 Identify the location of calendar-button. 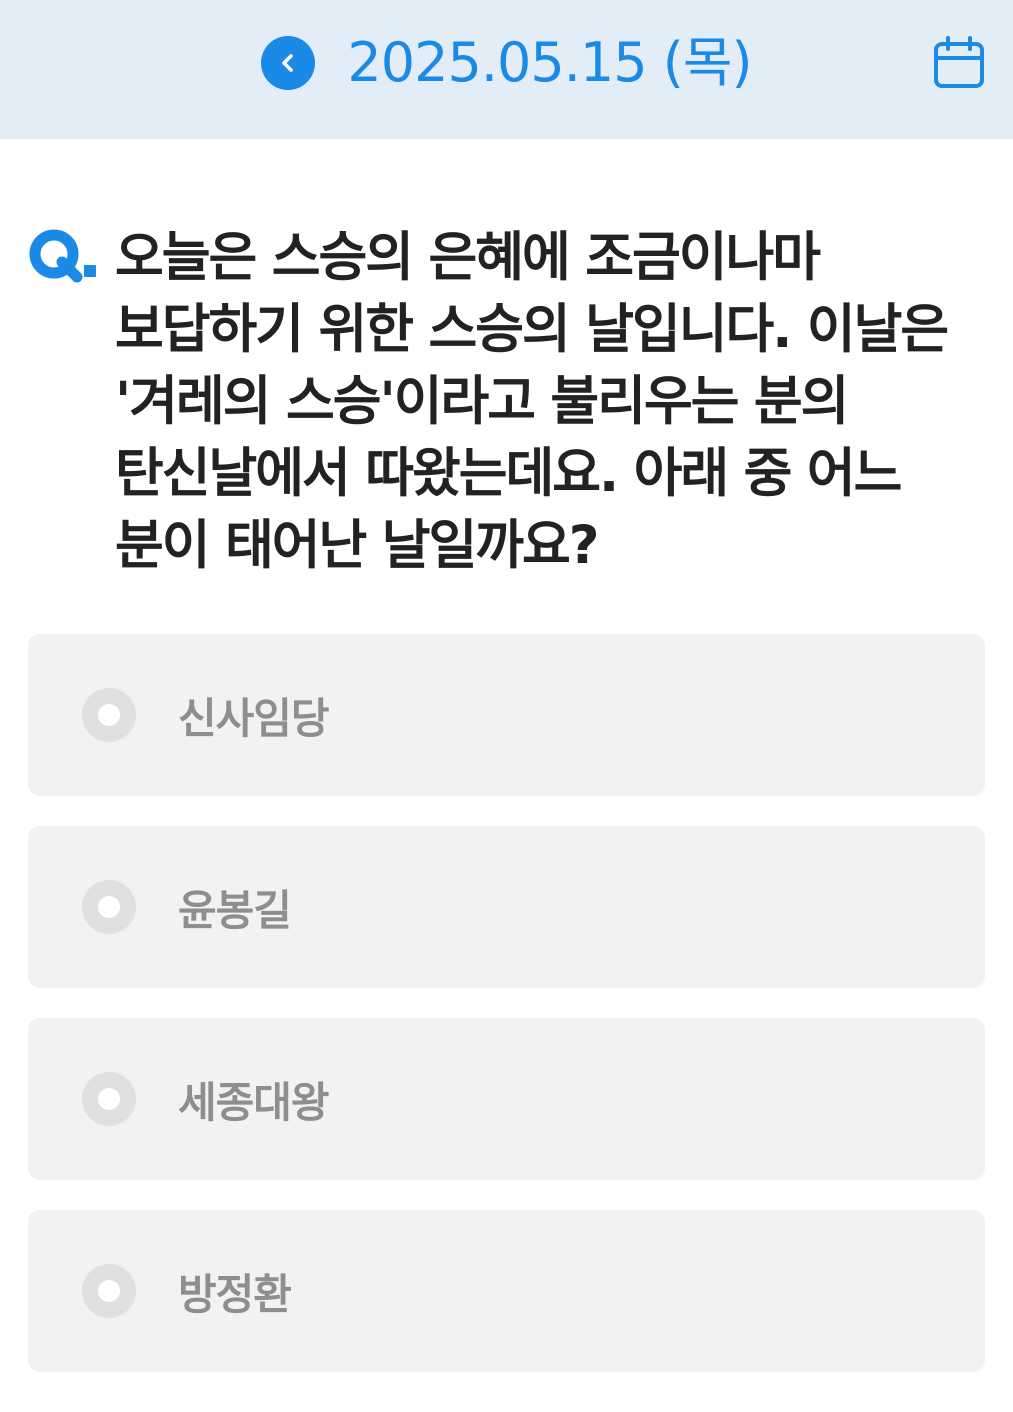
(959, 63).